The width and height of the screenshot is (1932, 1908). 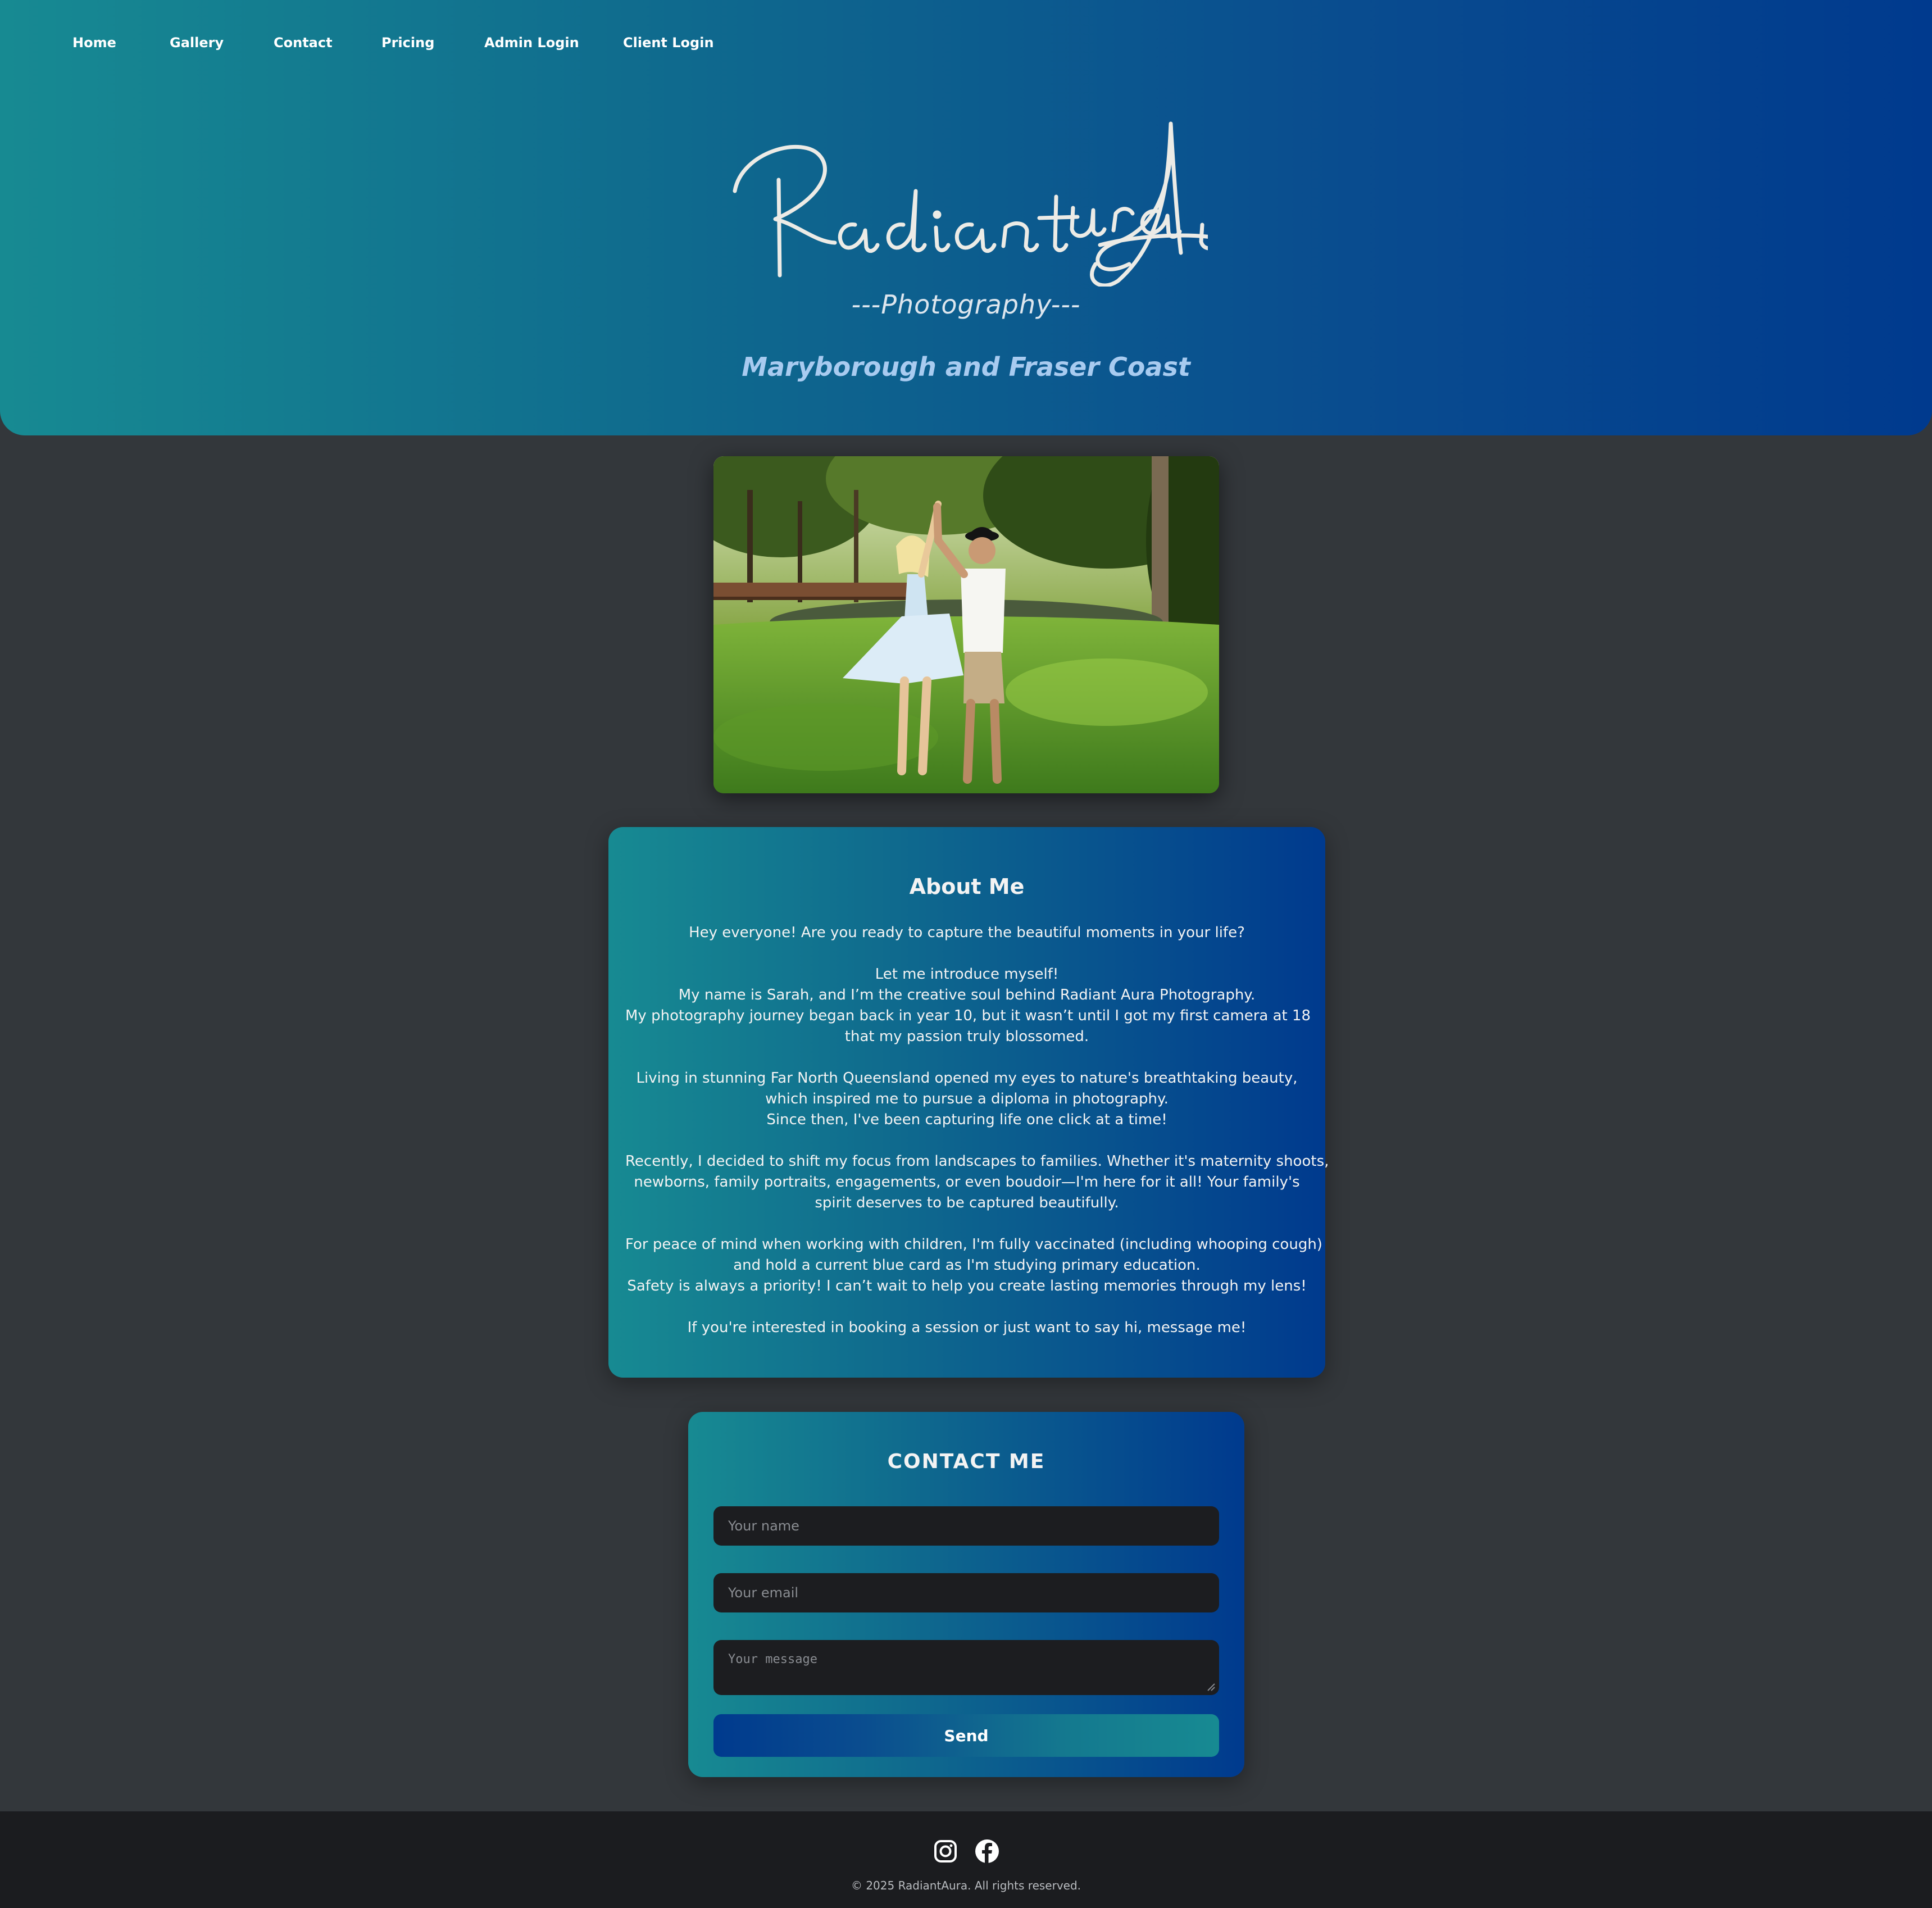 I want to click on resize-grip-icon, so click(x=1211, y=1687).